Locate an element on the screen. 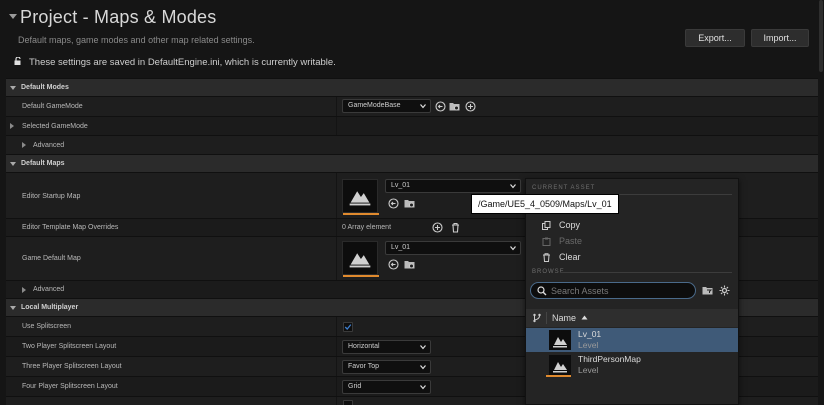 The width and height of the screenshot is (824, 405). search-placeholder: Search Assets is located at coordinates (580, 291).